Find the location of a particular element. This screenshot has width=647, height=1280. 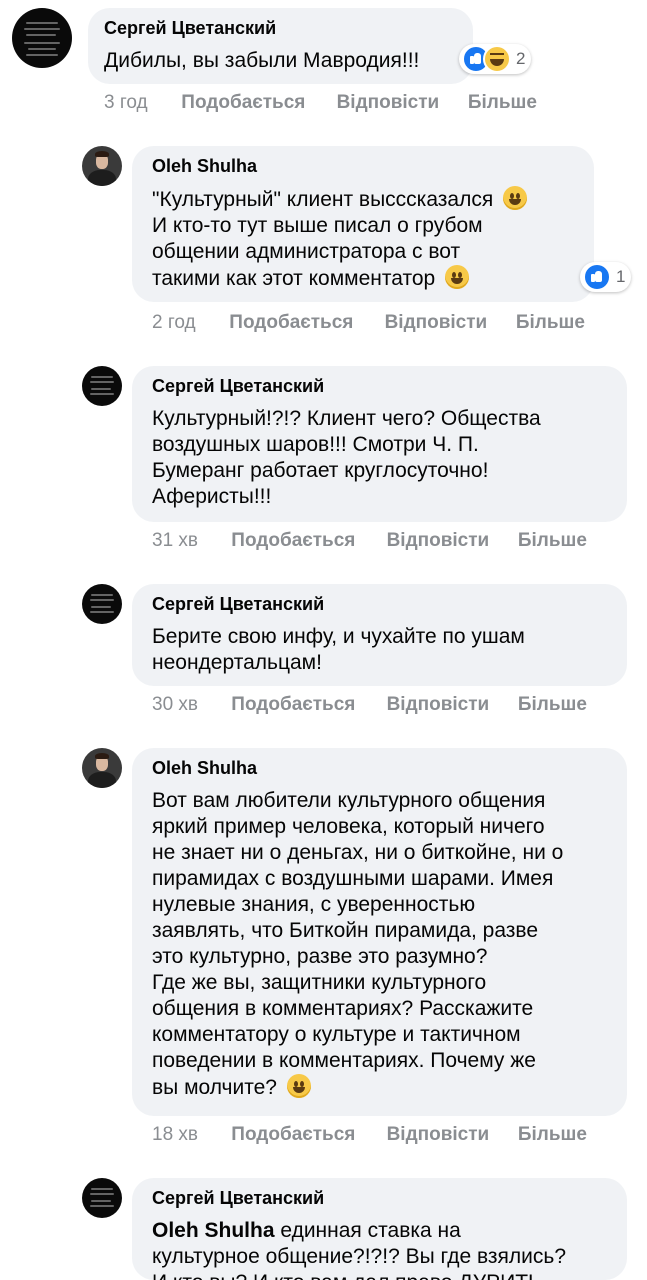

comment-time: 30 хв is located at coordinates (189, 705).